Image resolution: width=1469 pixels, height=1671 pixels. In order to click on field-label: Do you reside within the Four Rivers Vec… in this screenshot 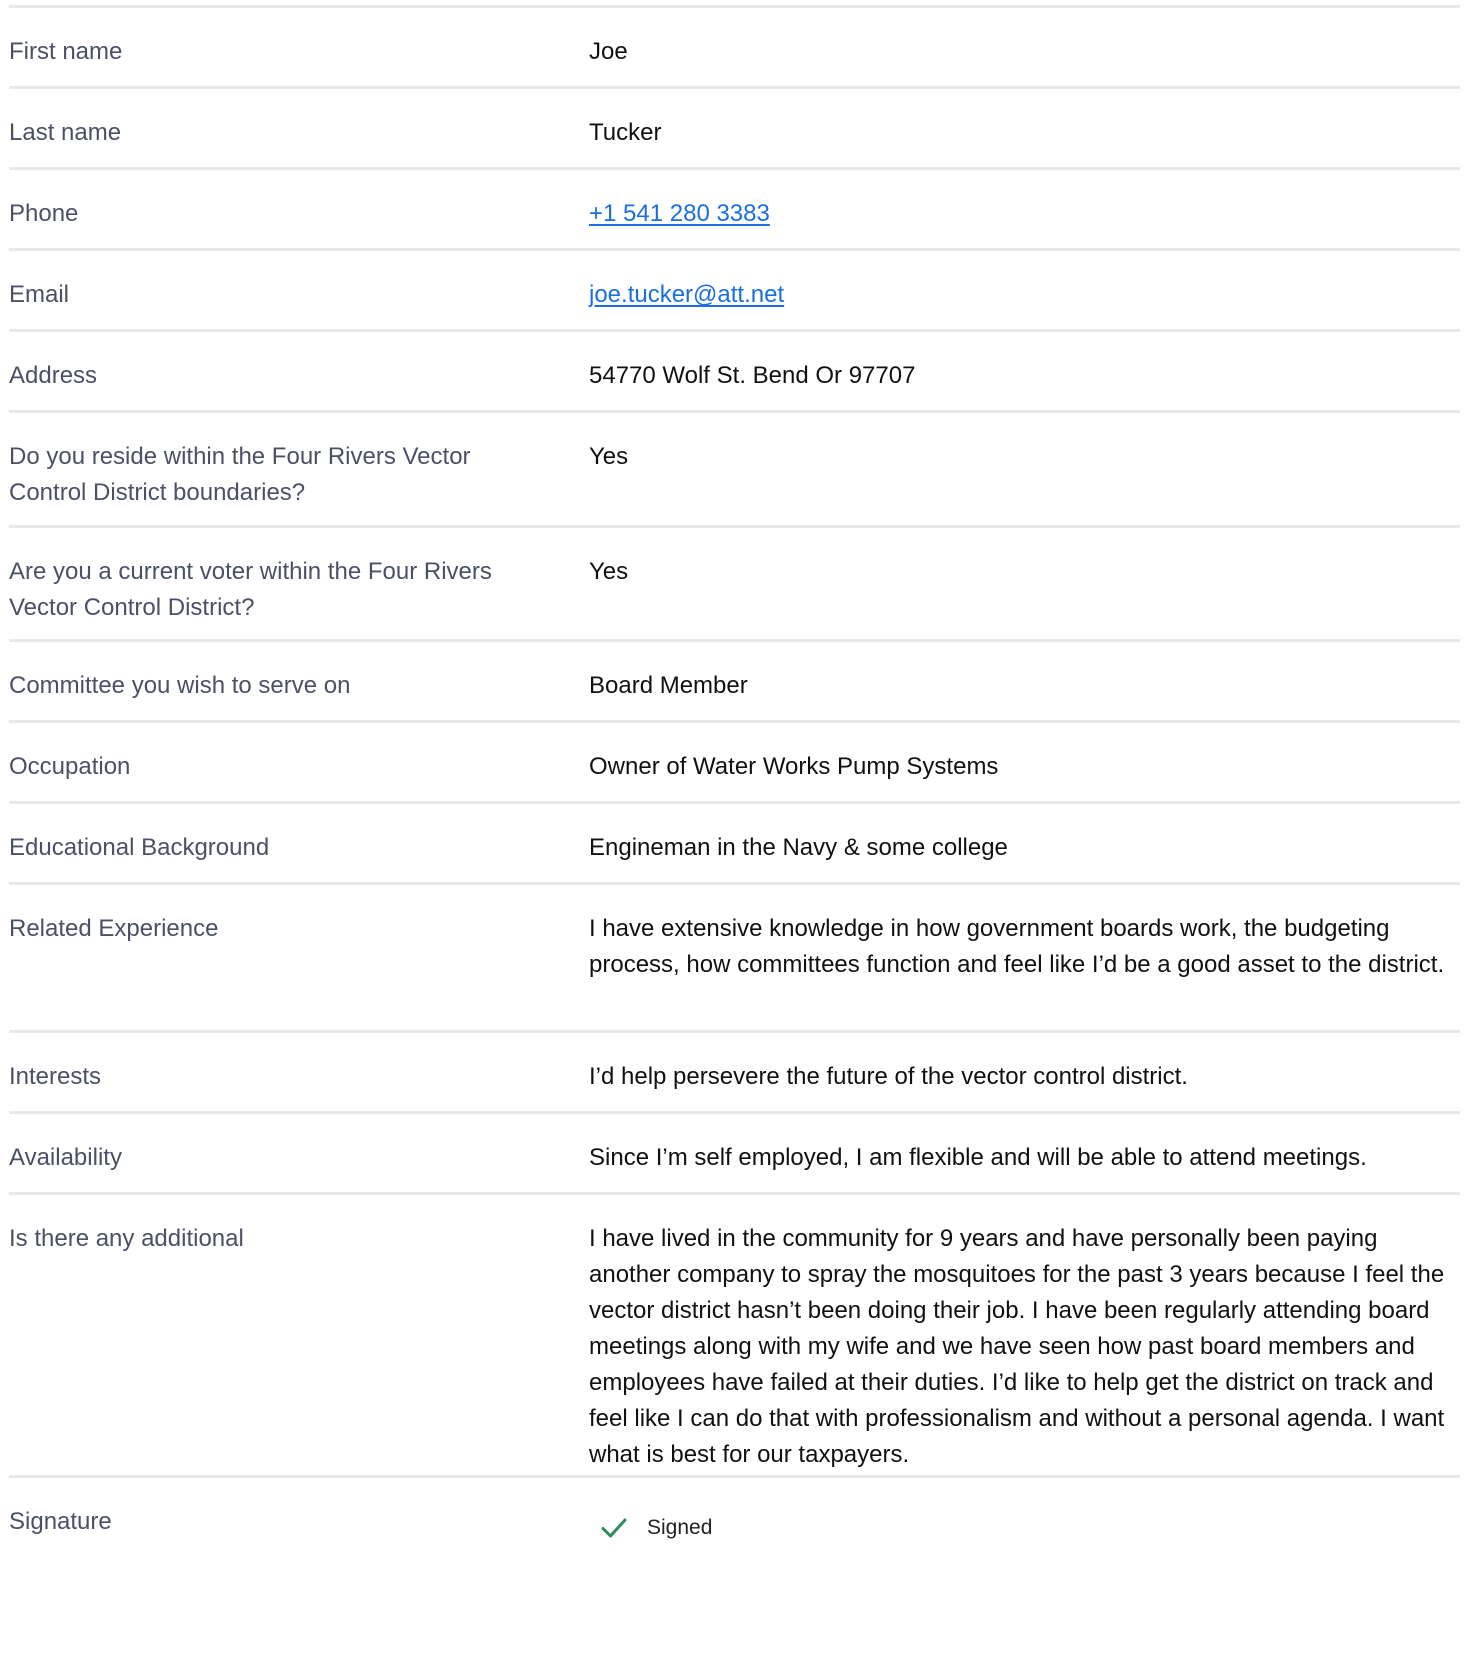, I will do `click(240, 474)`.